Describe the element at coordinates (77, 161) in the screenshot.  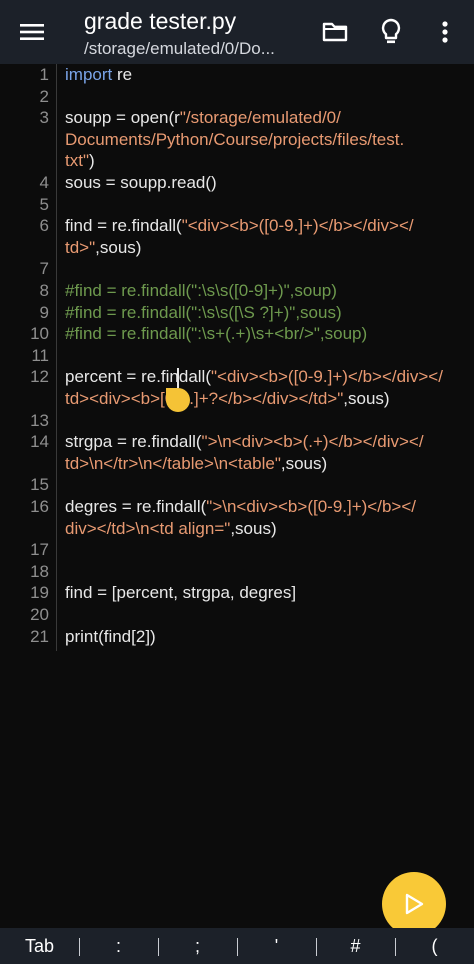
I see `string-token: txt"` at that location.